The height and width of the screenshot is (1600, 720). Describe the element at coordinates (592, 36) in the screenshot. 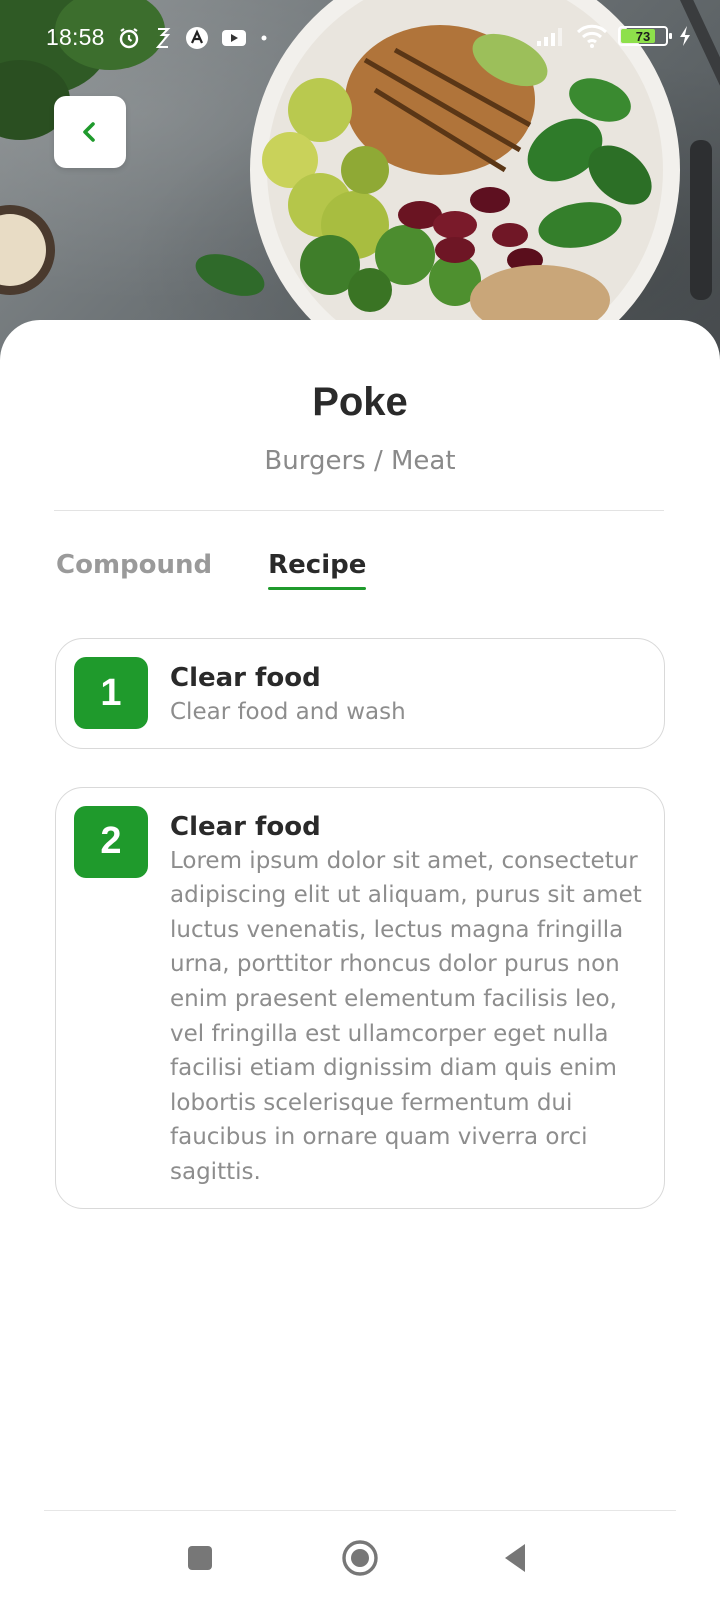

I see `wifi-icon` at that location.